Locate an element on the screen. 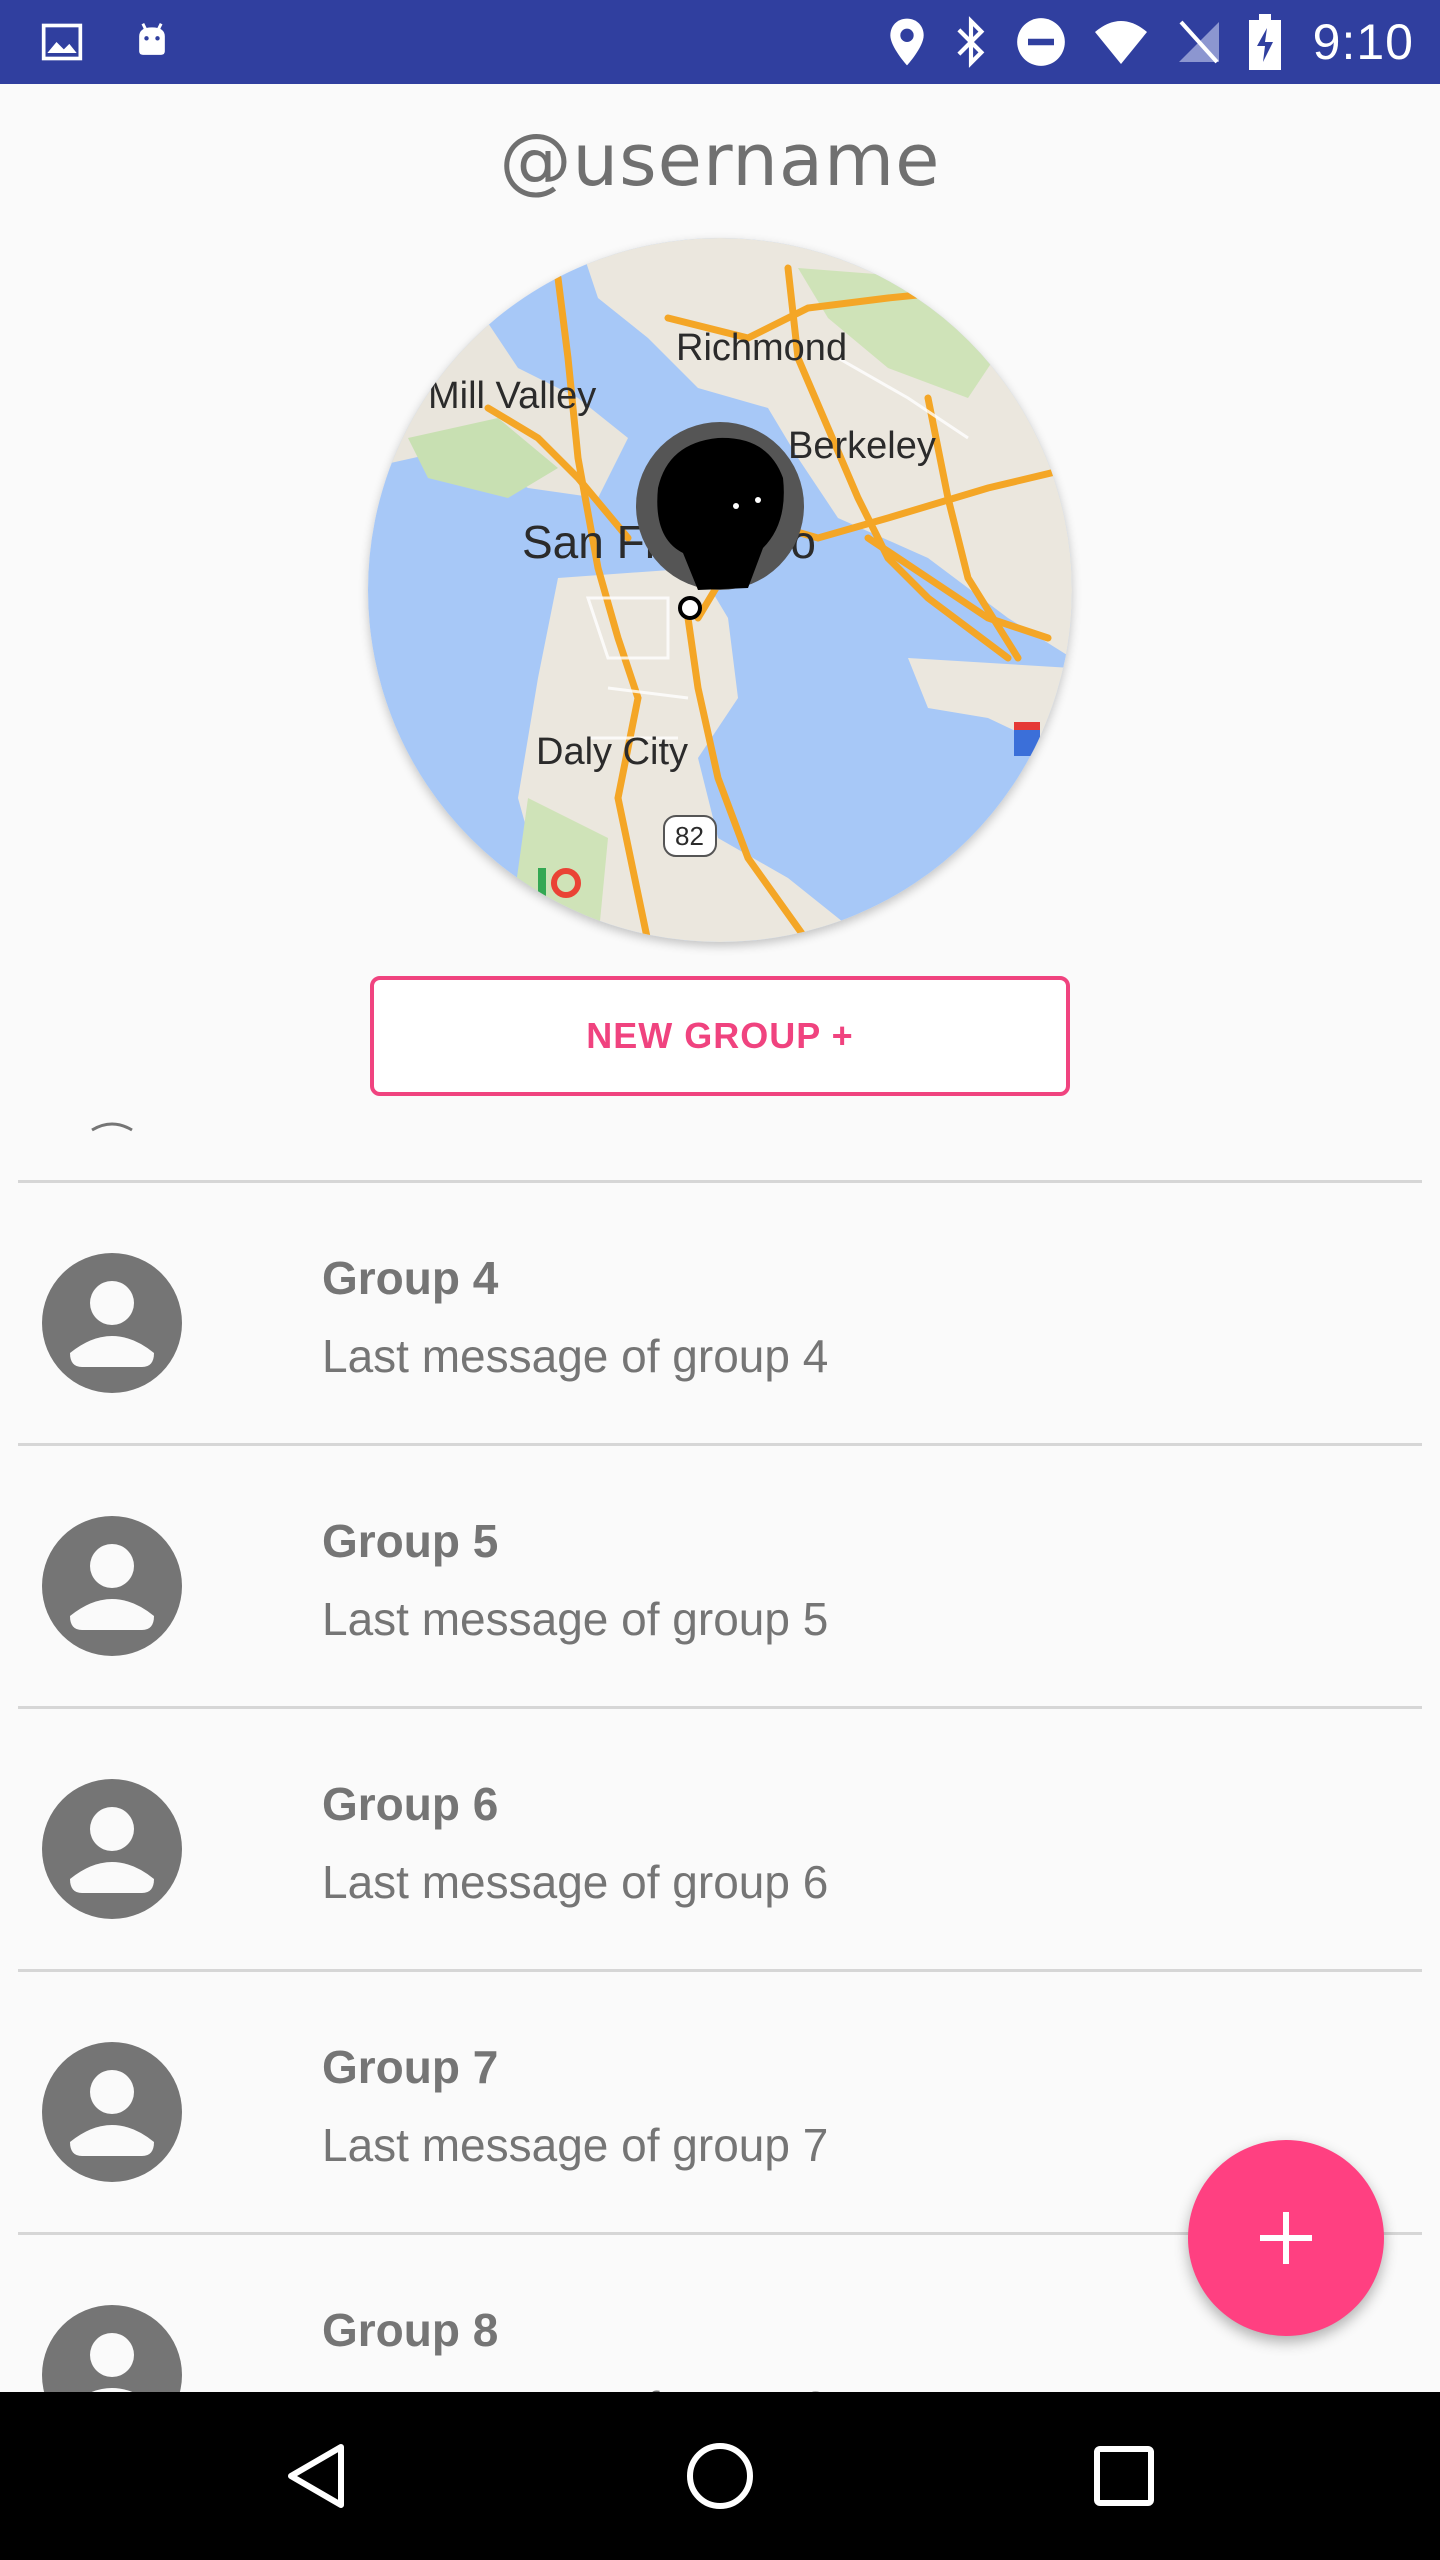 Image resolution: width=1440 pixels, height=2560 pixels. group-title: Group 7 is located at coordinates (410, 2067).